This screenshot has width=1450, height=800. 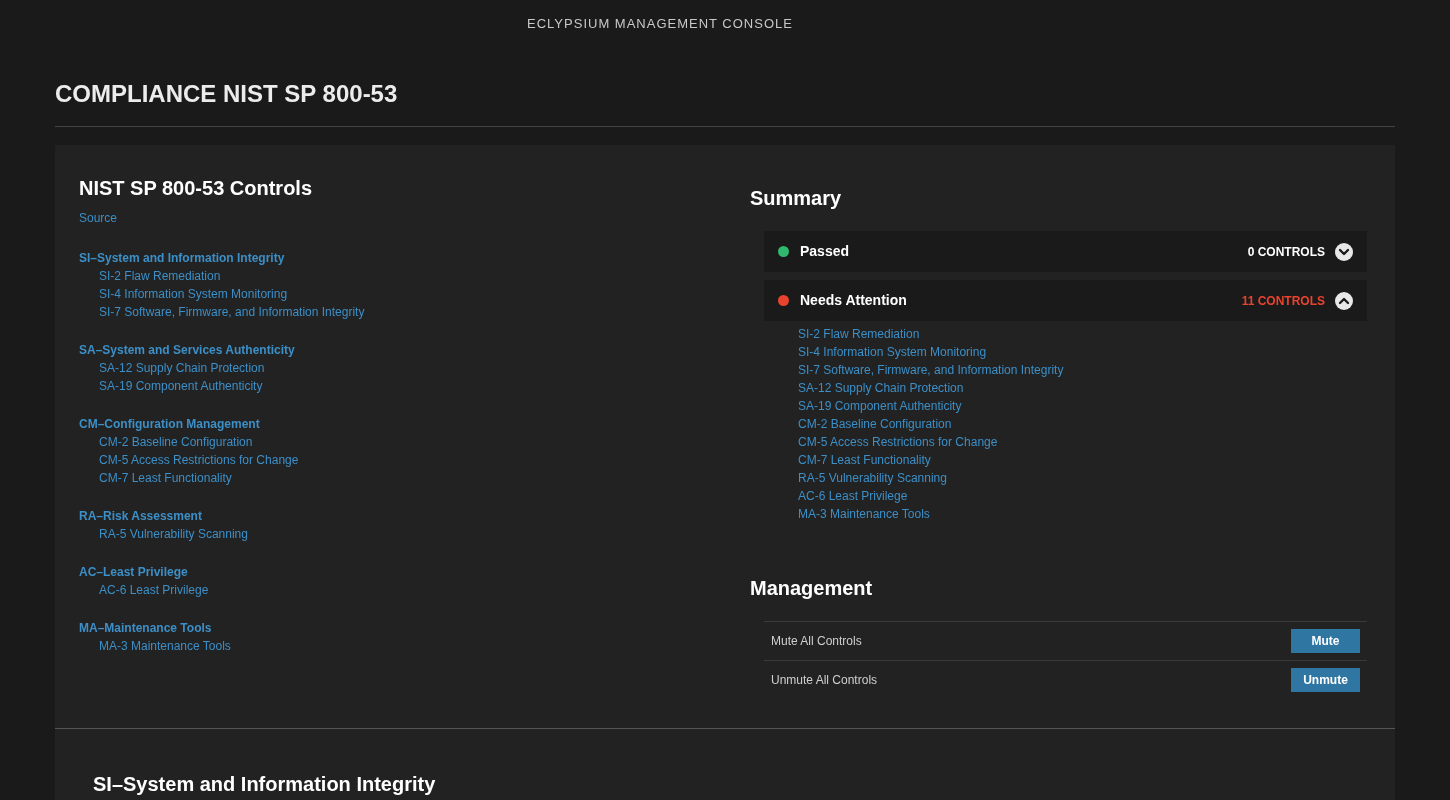 What do you see at coordinates (187, 350) in the screenshot?
I see `control-group-link: SA–System and Services Authenticity` at bounding box center [187, 350].